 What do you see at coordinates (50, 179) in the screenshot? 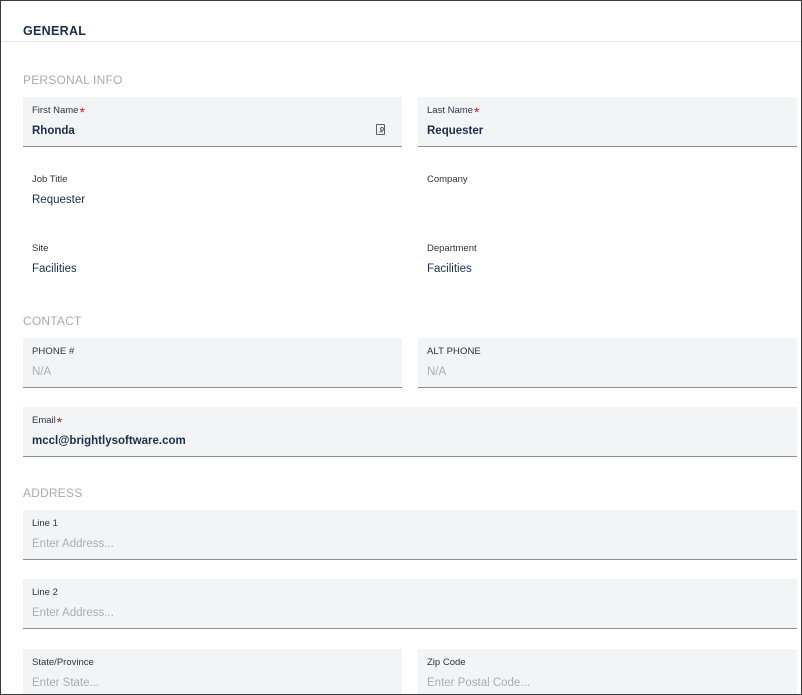
I see `job-title-label: Job Title` at bounding box center [50, 179].